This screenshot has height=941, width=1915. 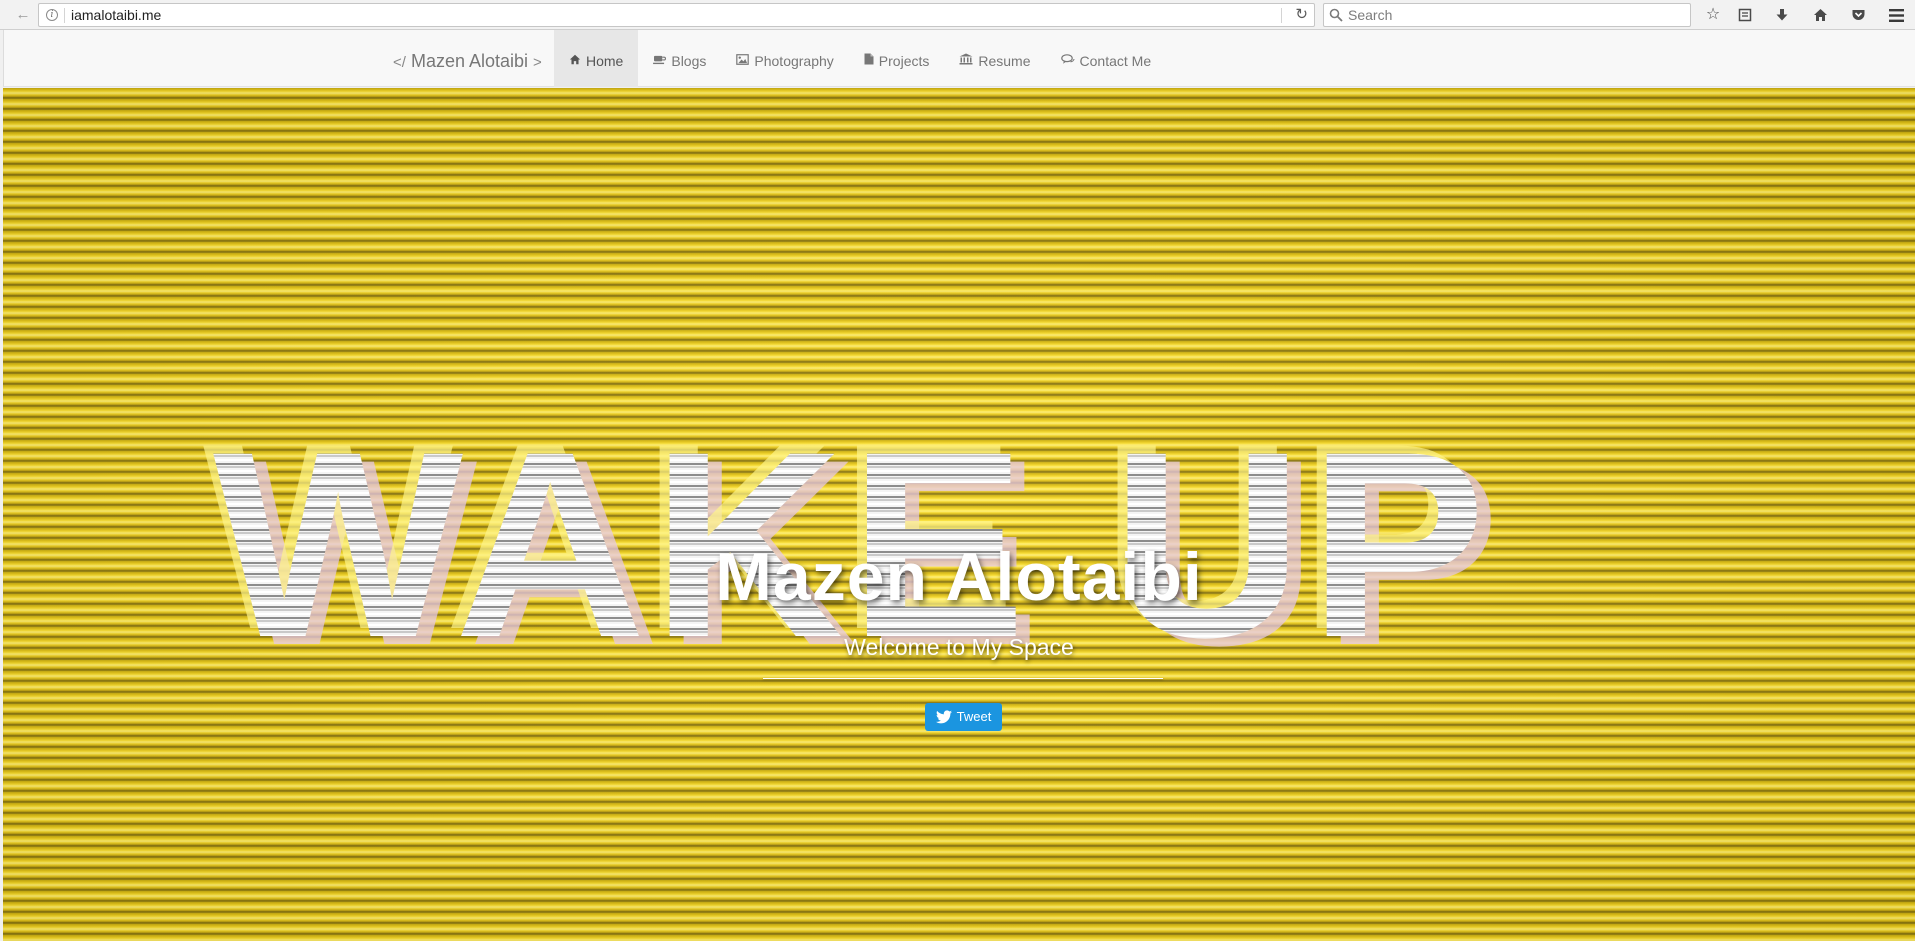 I want to click on pocket-icon, so click(x=1858, y=15).